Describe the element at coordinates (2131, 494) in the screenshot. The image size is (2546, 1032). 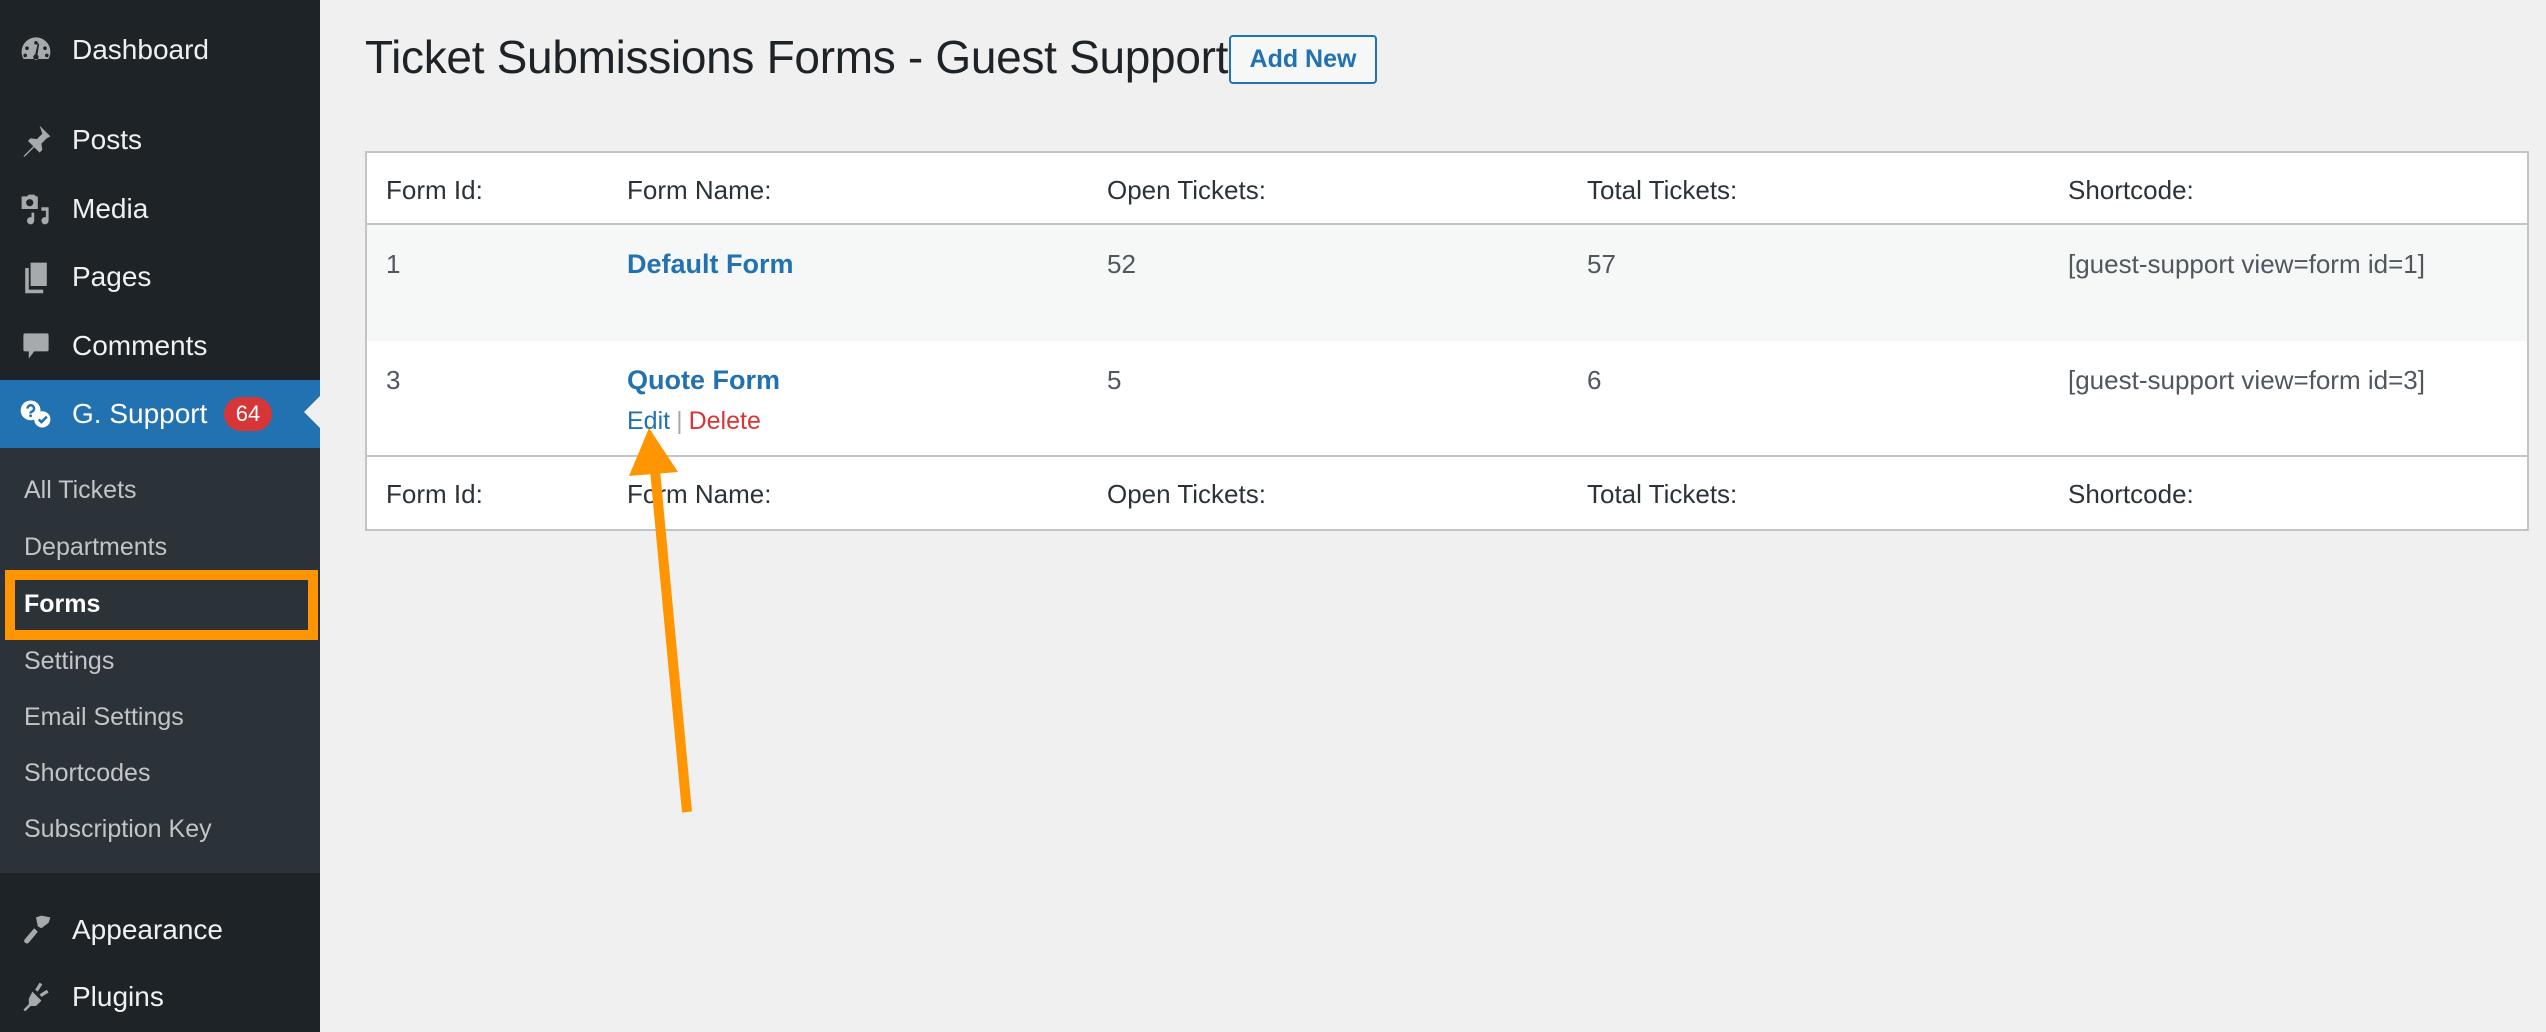
I see `column-footer-shortcode: Shortcode:` at that location.